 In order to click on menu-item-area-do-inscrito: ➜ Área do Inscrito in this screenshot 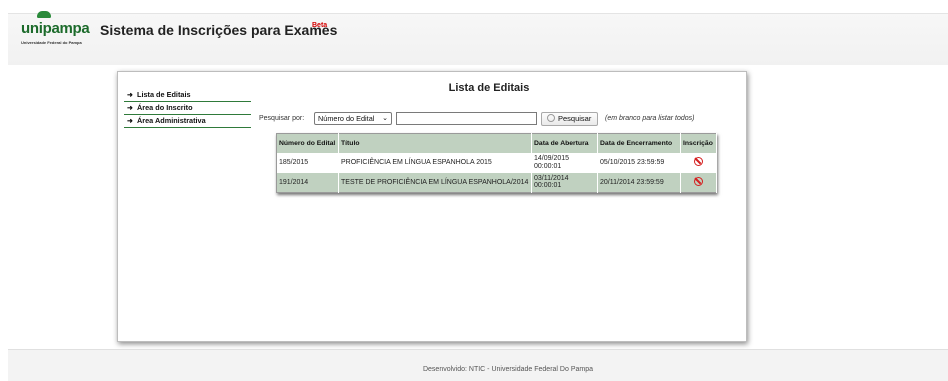, I will do `click(187, 108)`.